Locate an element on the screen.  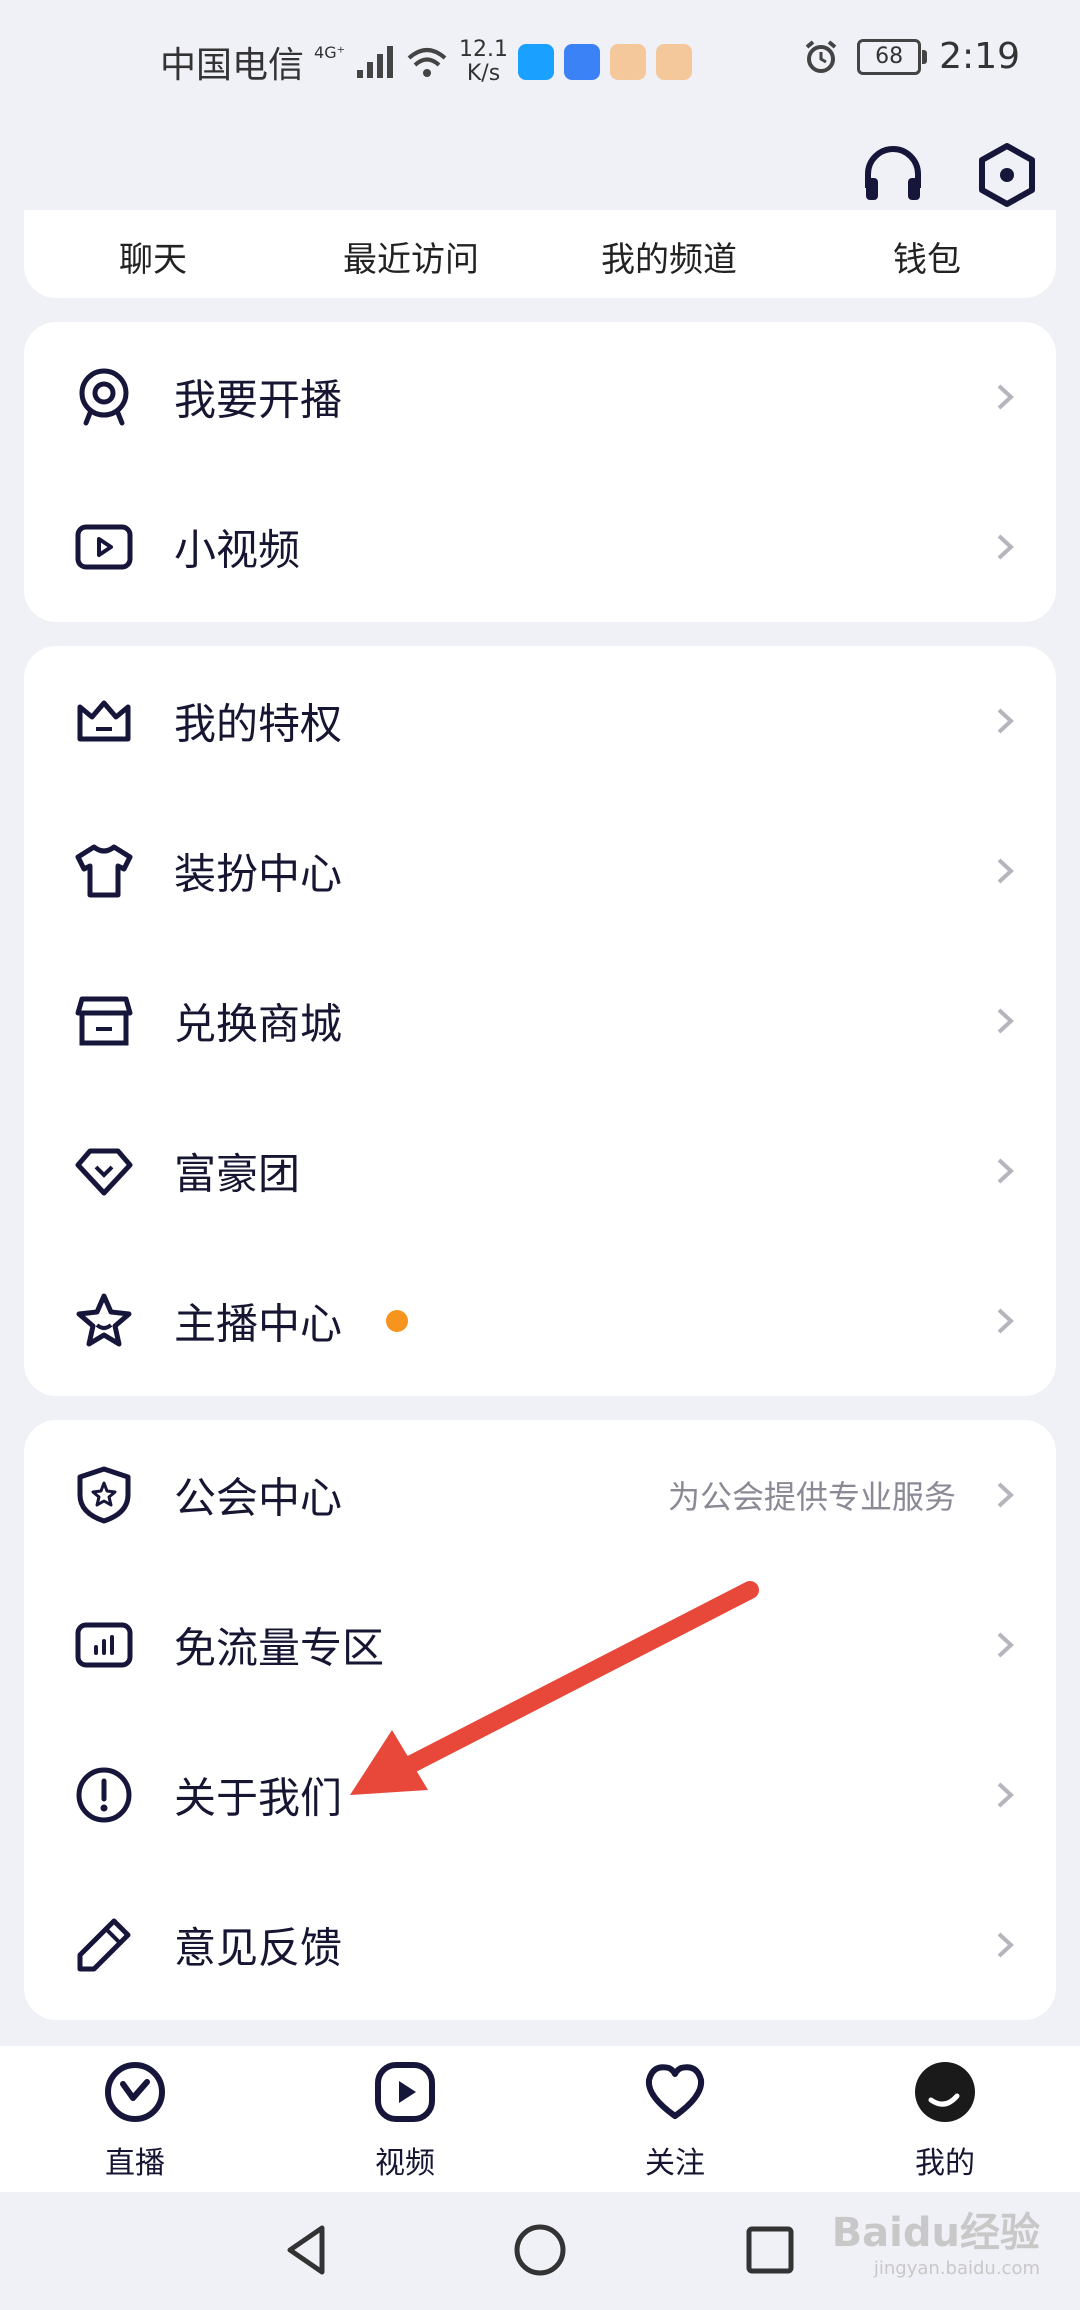
status-right: 68 2:19 is located at coordinates (911, 56).